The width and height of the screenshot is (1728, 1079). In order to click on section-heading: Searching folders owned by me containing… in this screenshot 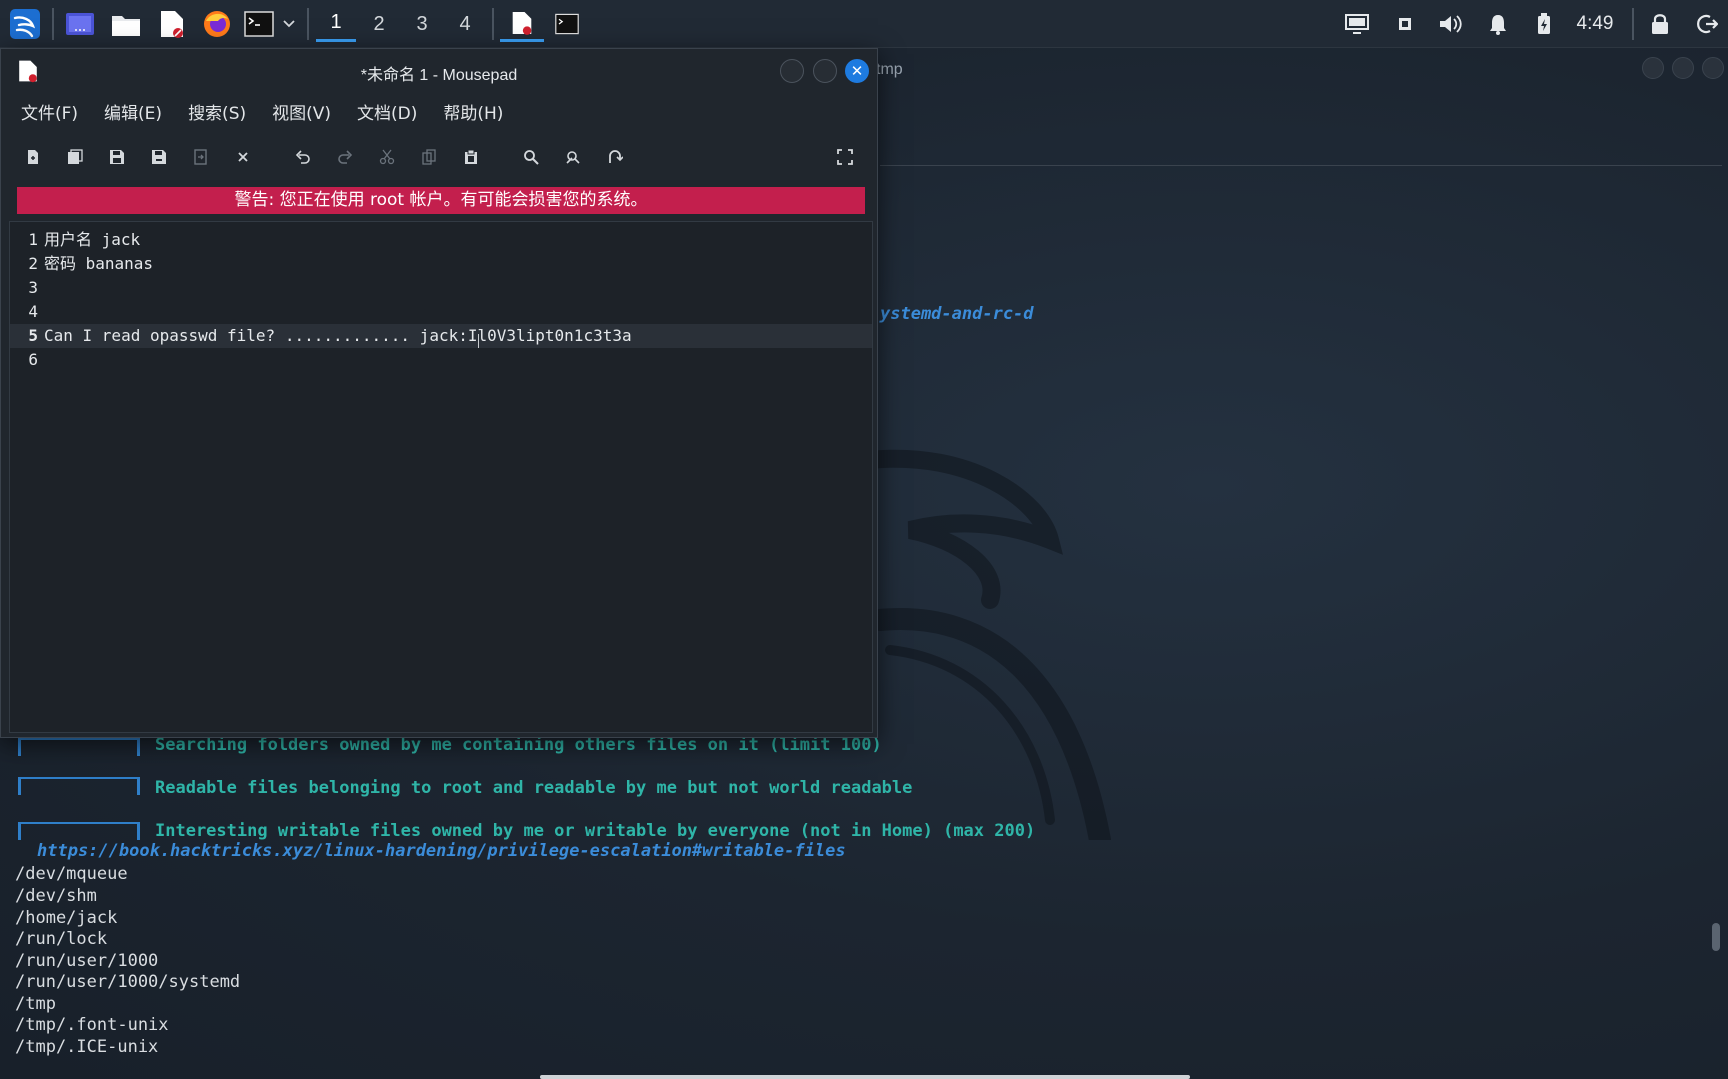, I will do `click(518, 745)`.